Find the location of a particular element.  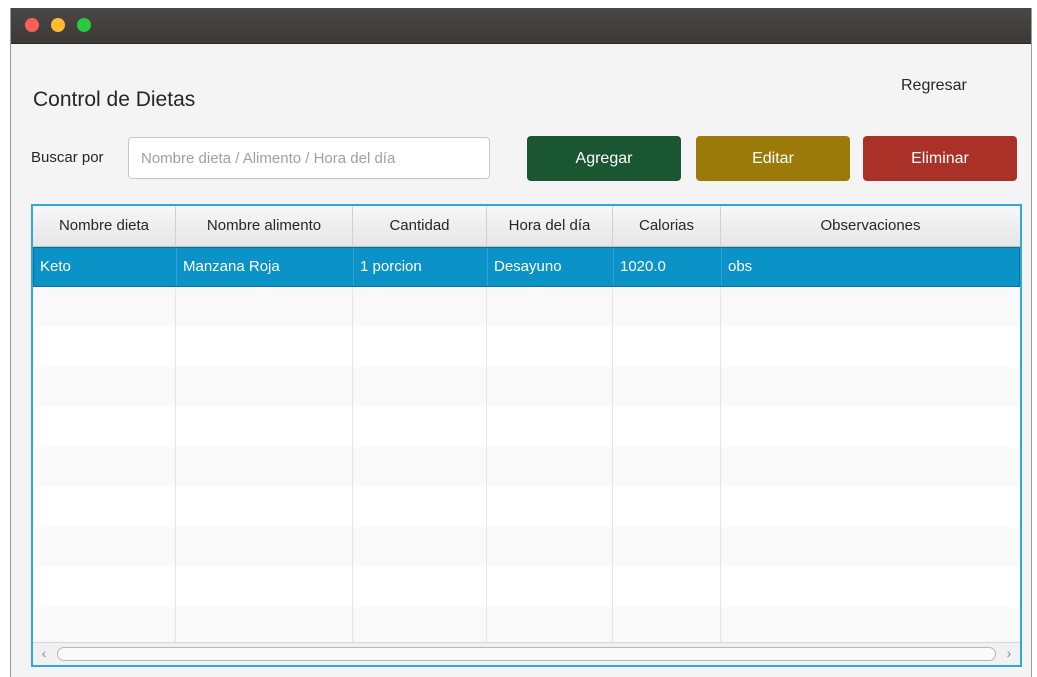

back-link: Regresar is located at coordinates (934, 86).